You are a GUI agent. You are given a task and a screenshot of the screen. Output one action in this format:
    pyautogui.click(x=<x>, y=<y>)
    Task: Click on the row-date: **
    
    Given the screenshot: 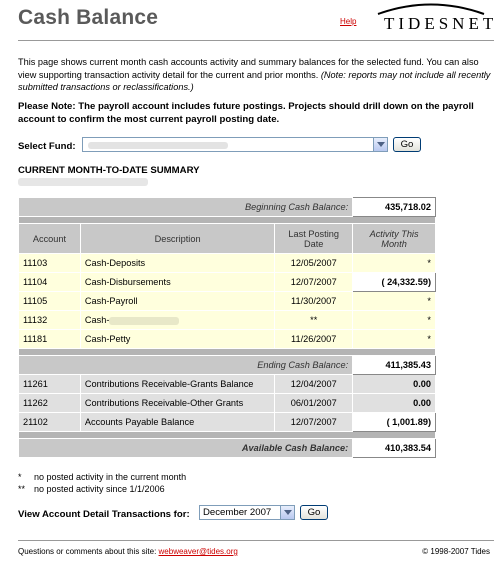 What is the action you would take?
    pyautogui.click(x=314, y=320)
    